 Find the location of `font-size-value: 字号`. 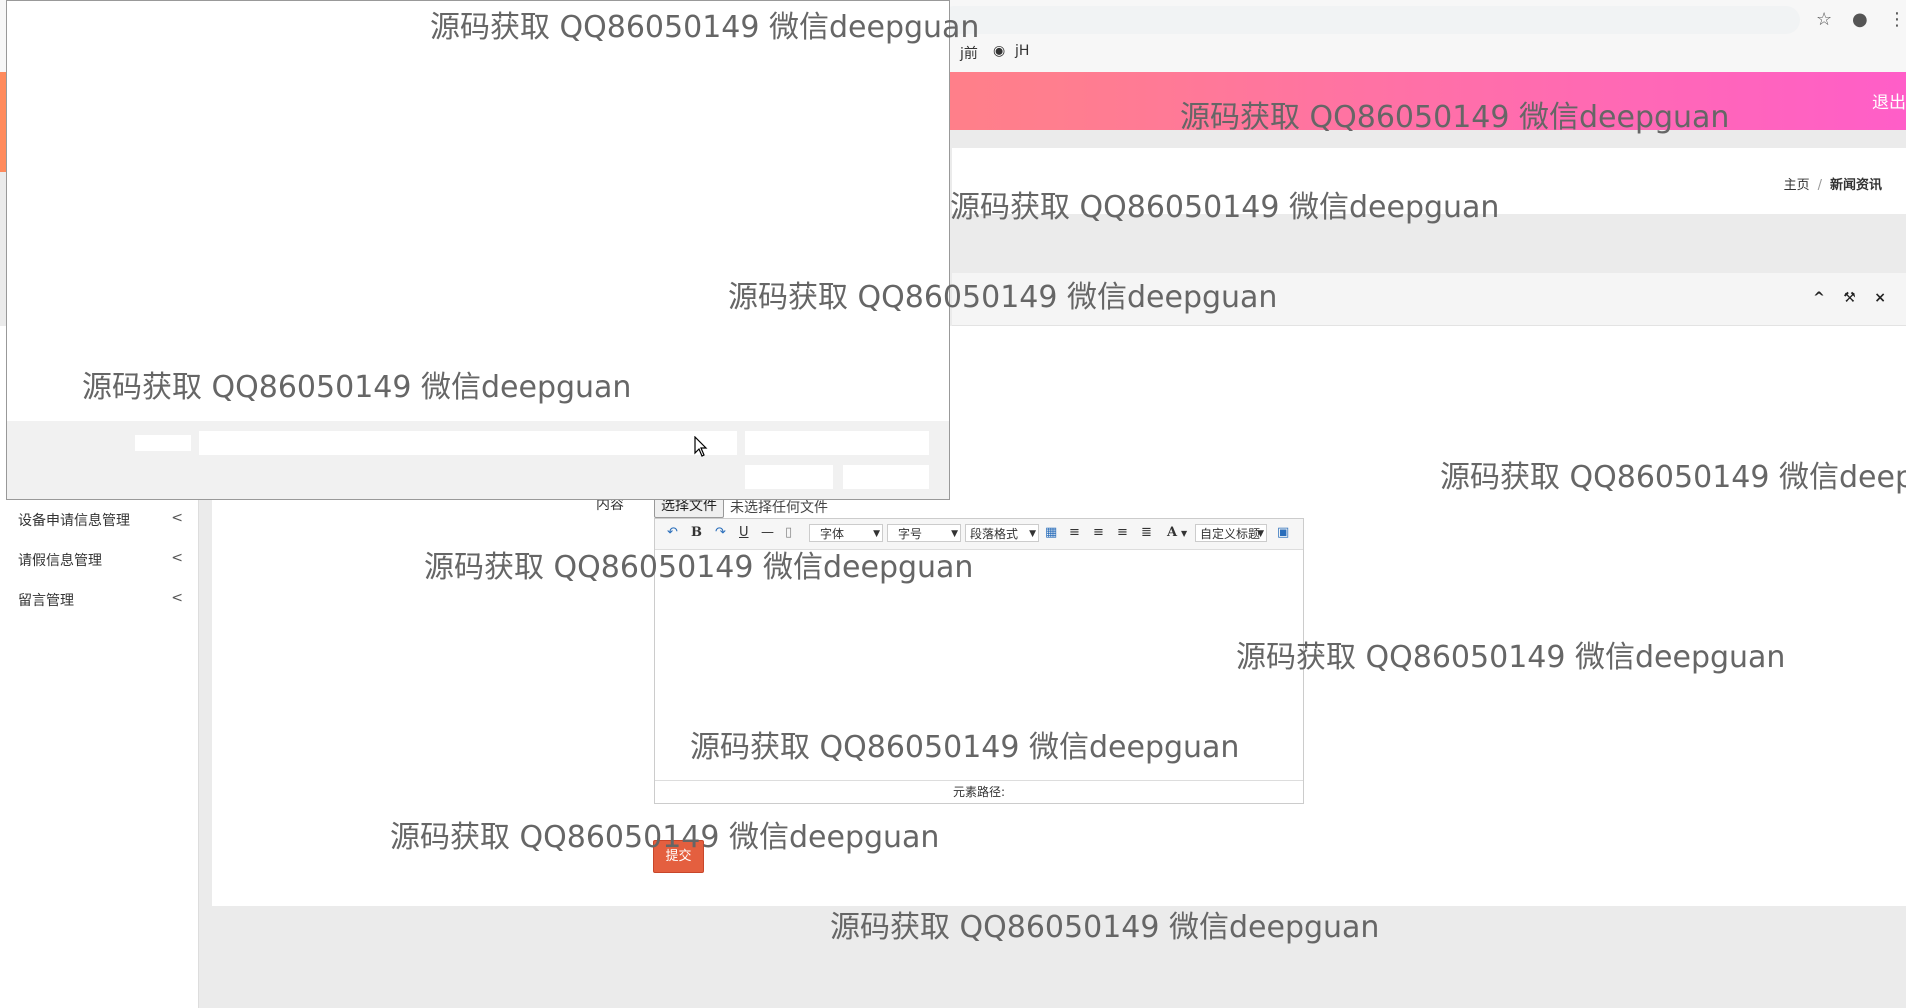

font-size-value: 字号 is located at coordinates (910, 534).